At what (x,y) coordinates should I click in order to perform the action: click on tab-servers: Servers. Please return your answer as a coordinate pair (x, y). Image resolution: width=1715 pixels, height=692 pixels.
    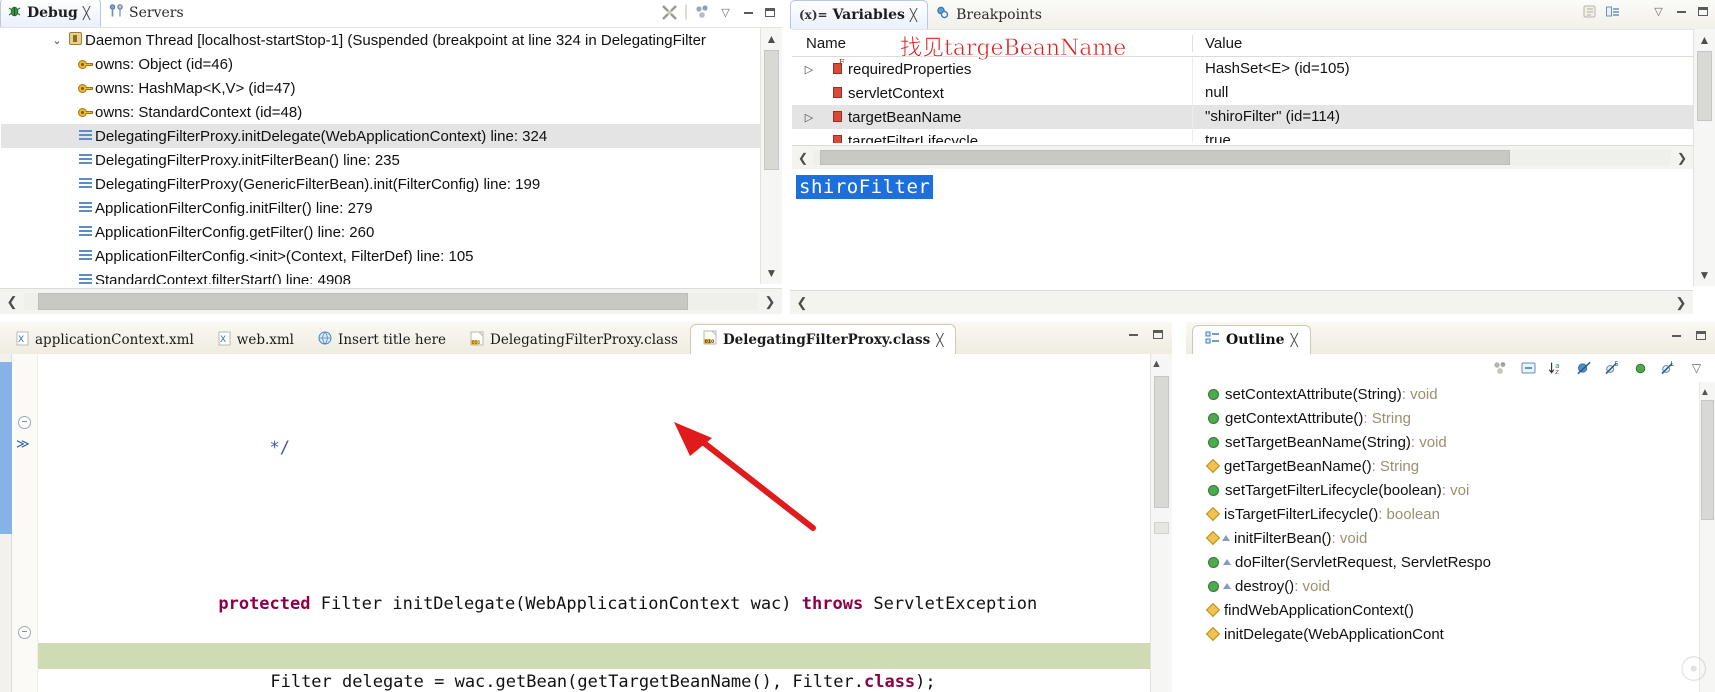
    Looking at the image, I should click on (147, 13).